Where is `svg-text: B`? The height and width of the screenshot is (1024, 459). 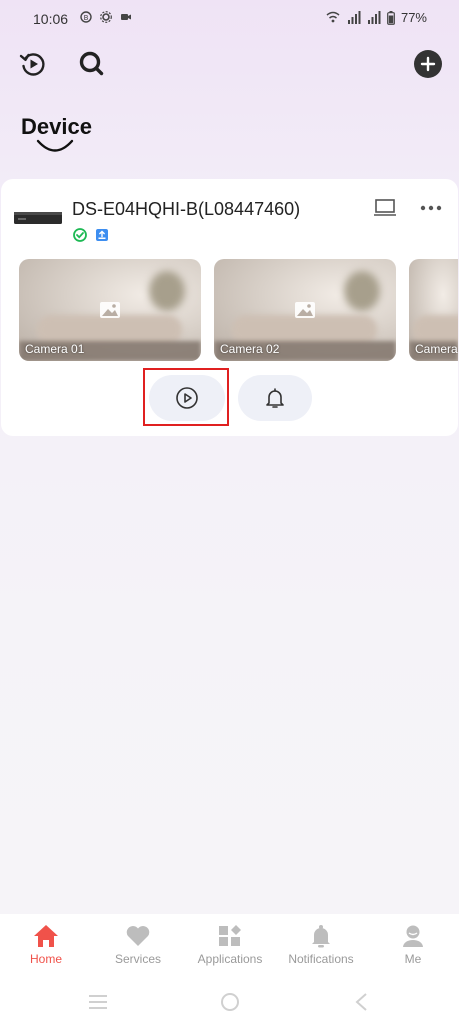
svg-text: B is located at coordinates (86, 18).